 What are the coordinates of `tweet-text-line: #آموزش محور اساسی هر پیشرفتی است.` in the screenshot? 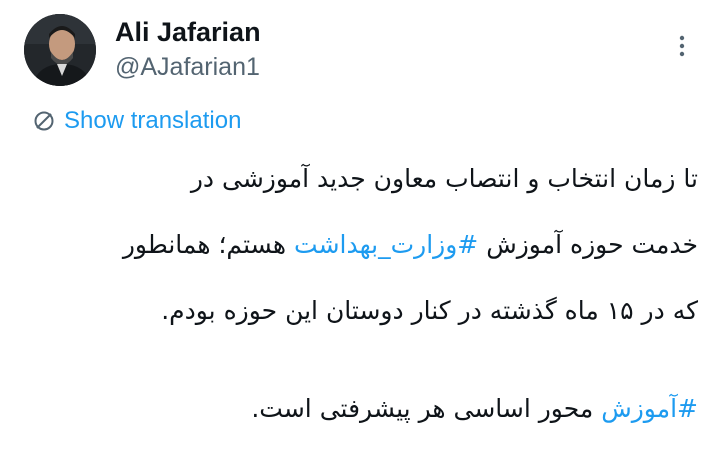 It's located at (474, 409).